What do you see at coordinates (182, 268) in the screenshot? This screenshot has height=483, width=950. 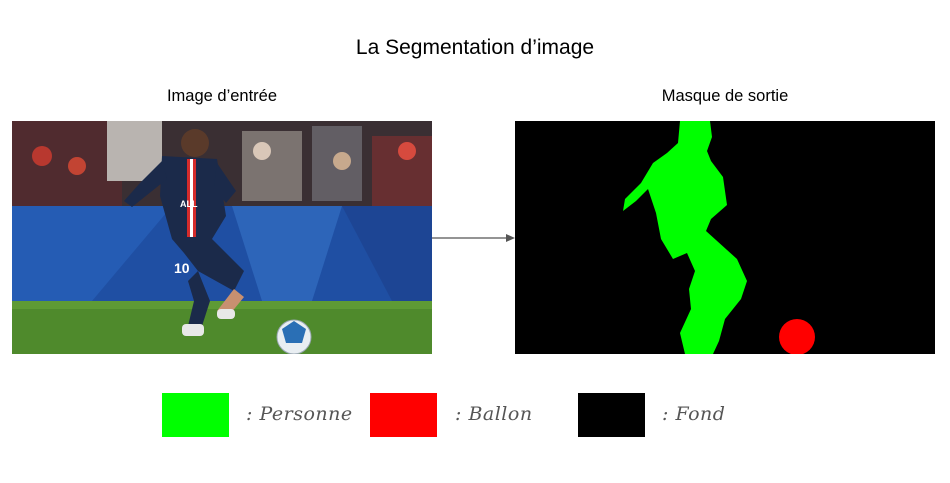 I see `jersey-number: 10` at bounding box center [182, 268].